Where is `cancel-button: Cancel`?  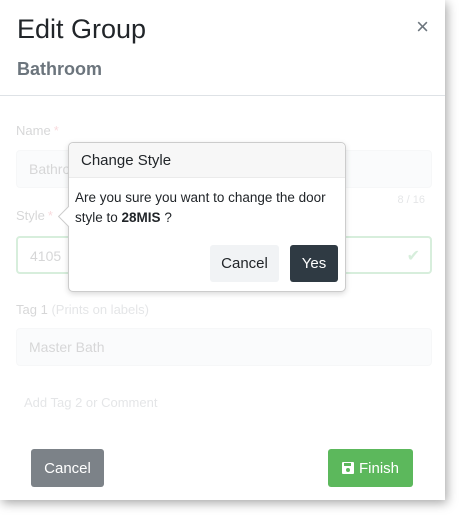
cancel-button: Cancel is located at coordinates (67, 468).